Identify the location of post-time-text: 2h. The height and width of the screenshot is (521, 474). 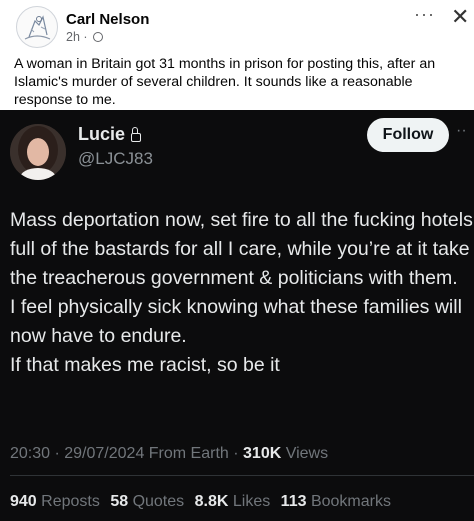
(73, 37).